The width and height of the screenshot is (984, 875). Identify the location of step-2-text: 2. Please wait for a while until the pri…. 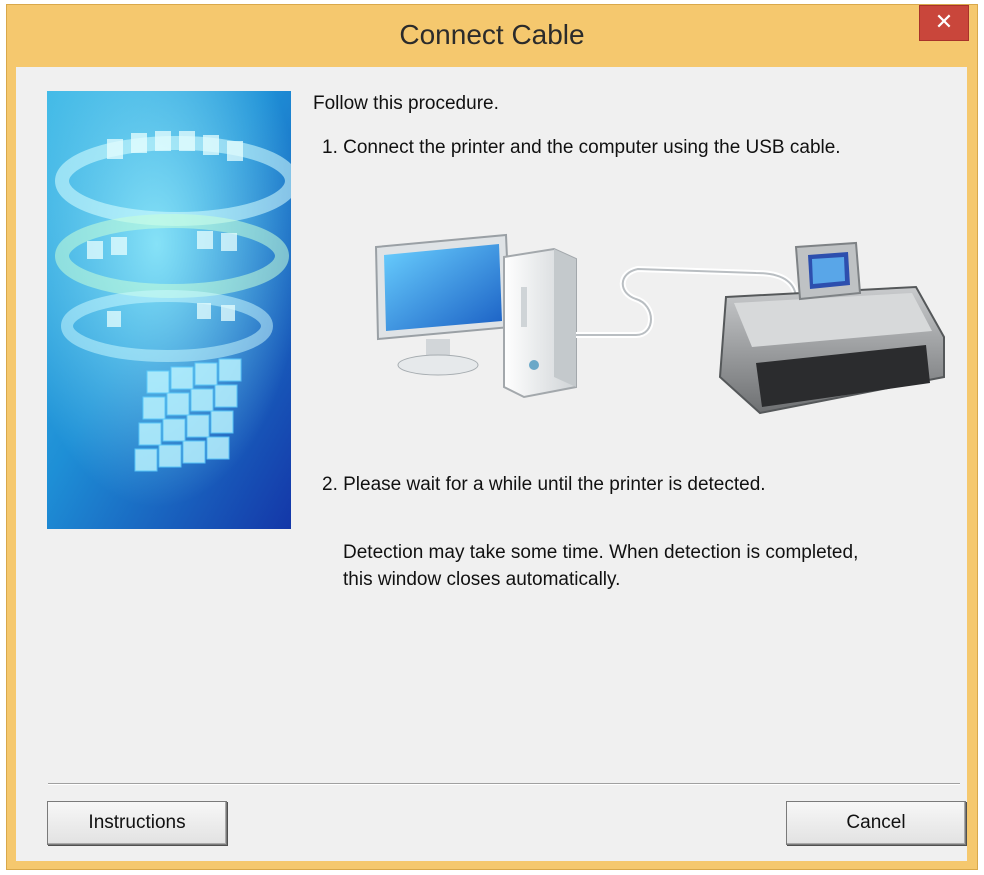
(544, 484).